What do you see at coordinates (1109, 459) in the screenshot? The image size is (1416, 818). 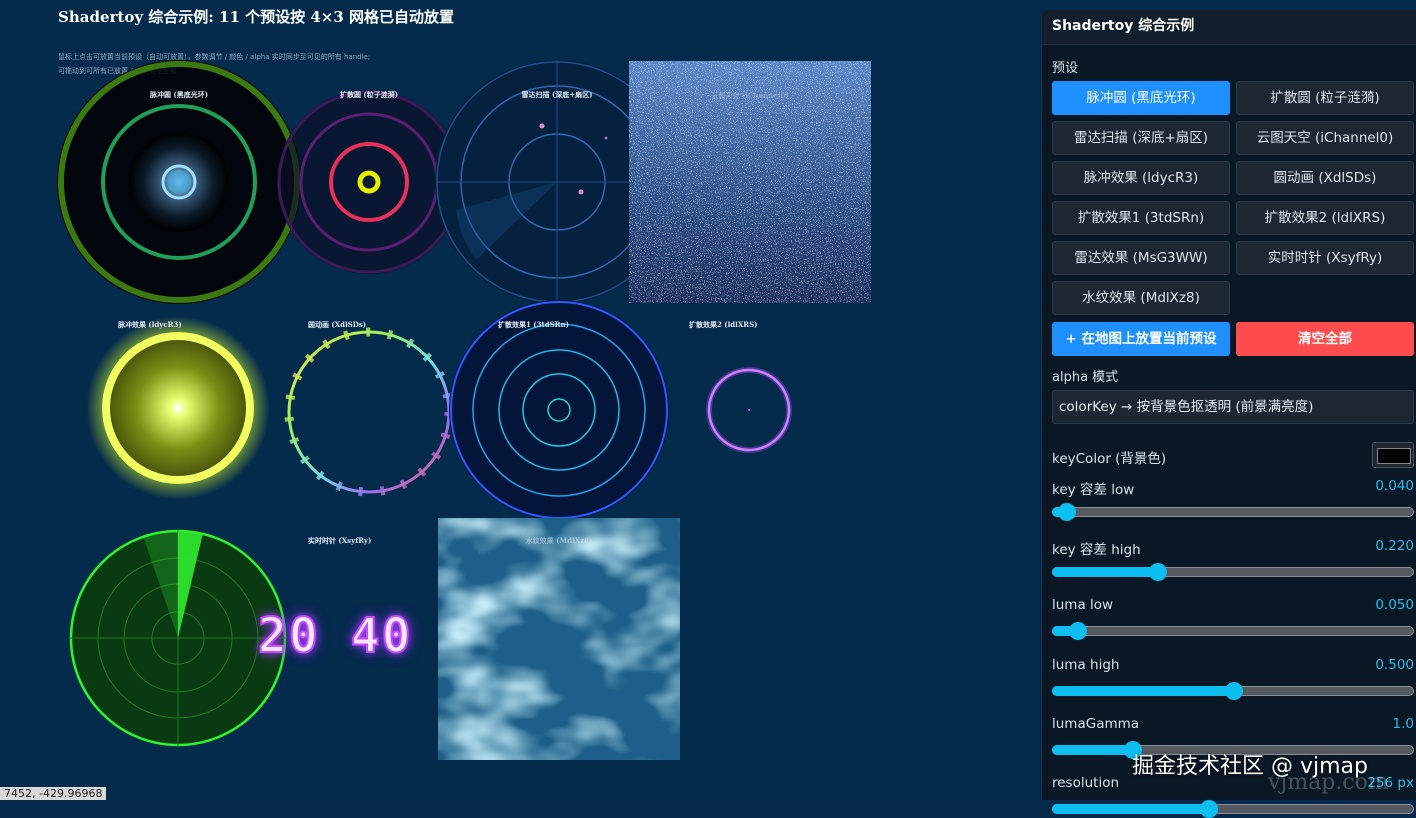 I see `keycolor-label: keyColor (背景色)` at bounding box center [1109, 459].